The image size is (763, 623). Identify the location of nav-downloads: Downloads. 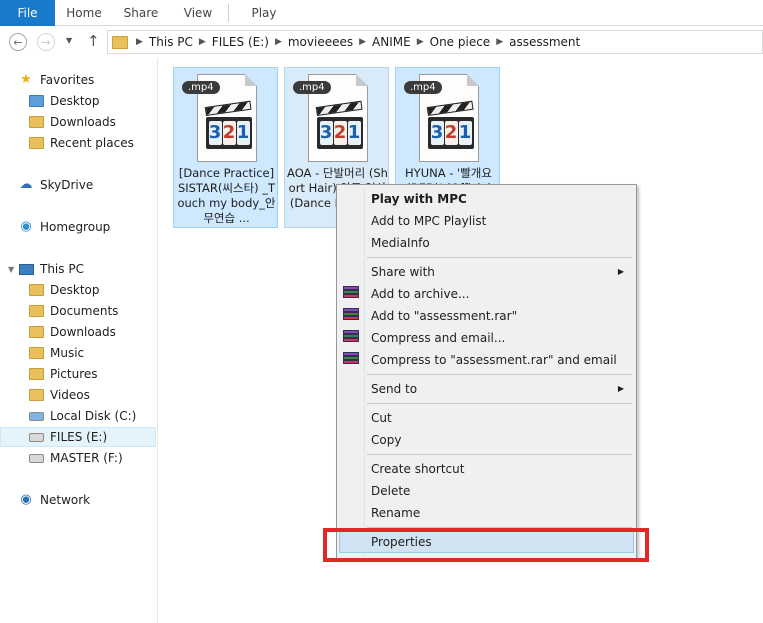
(72, 122).